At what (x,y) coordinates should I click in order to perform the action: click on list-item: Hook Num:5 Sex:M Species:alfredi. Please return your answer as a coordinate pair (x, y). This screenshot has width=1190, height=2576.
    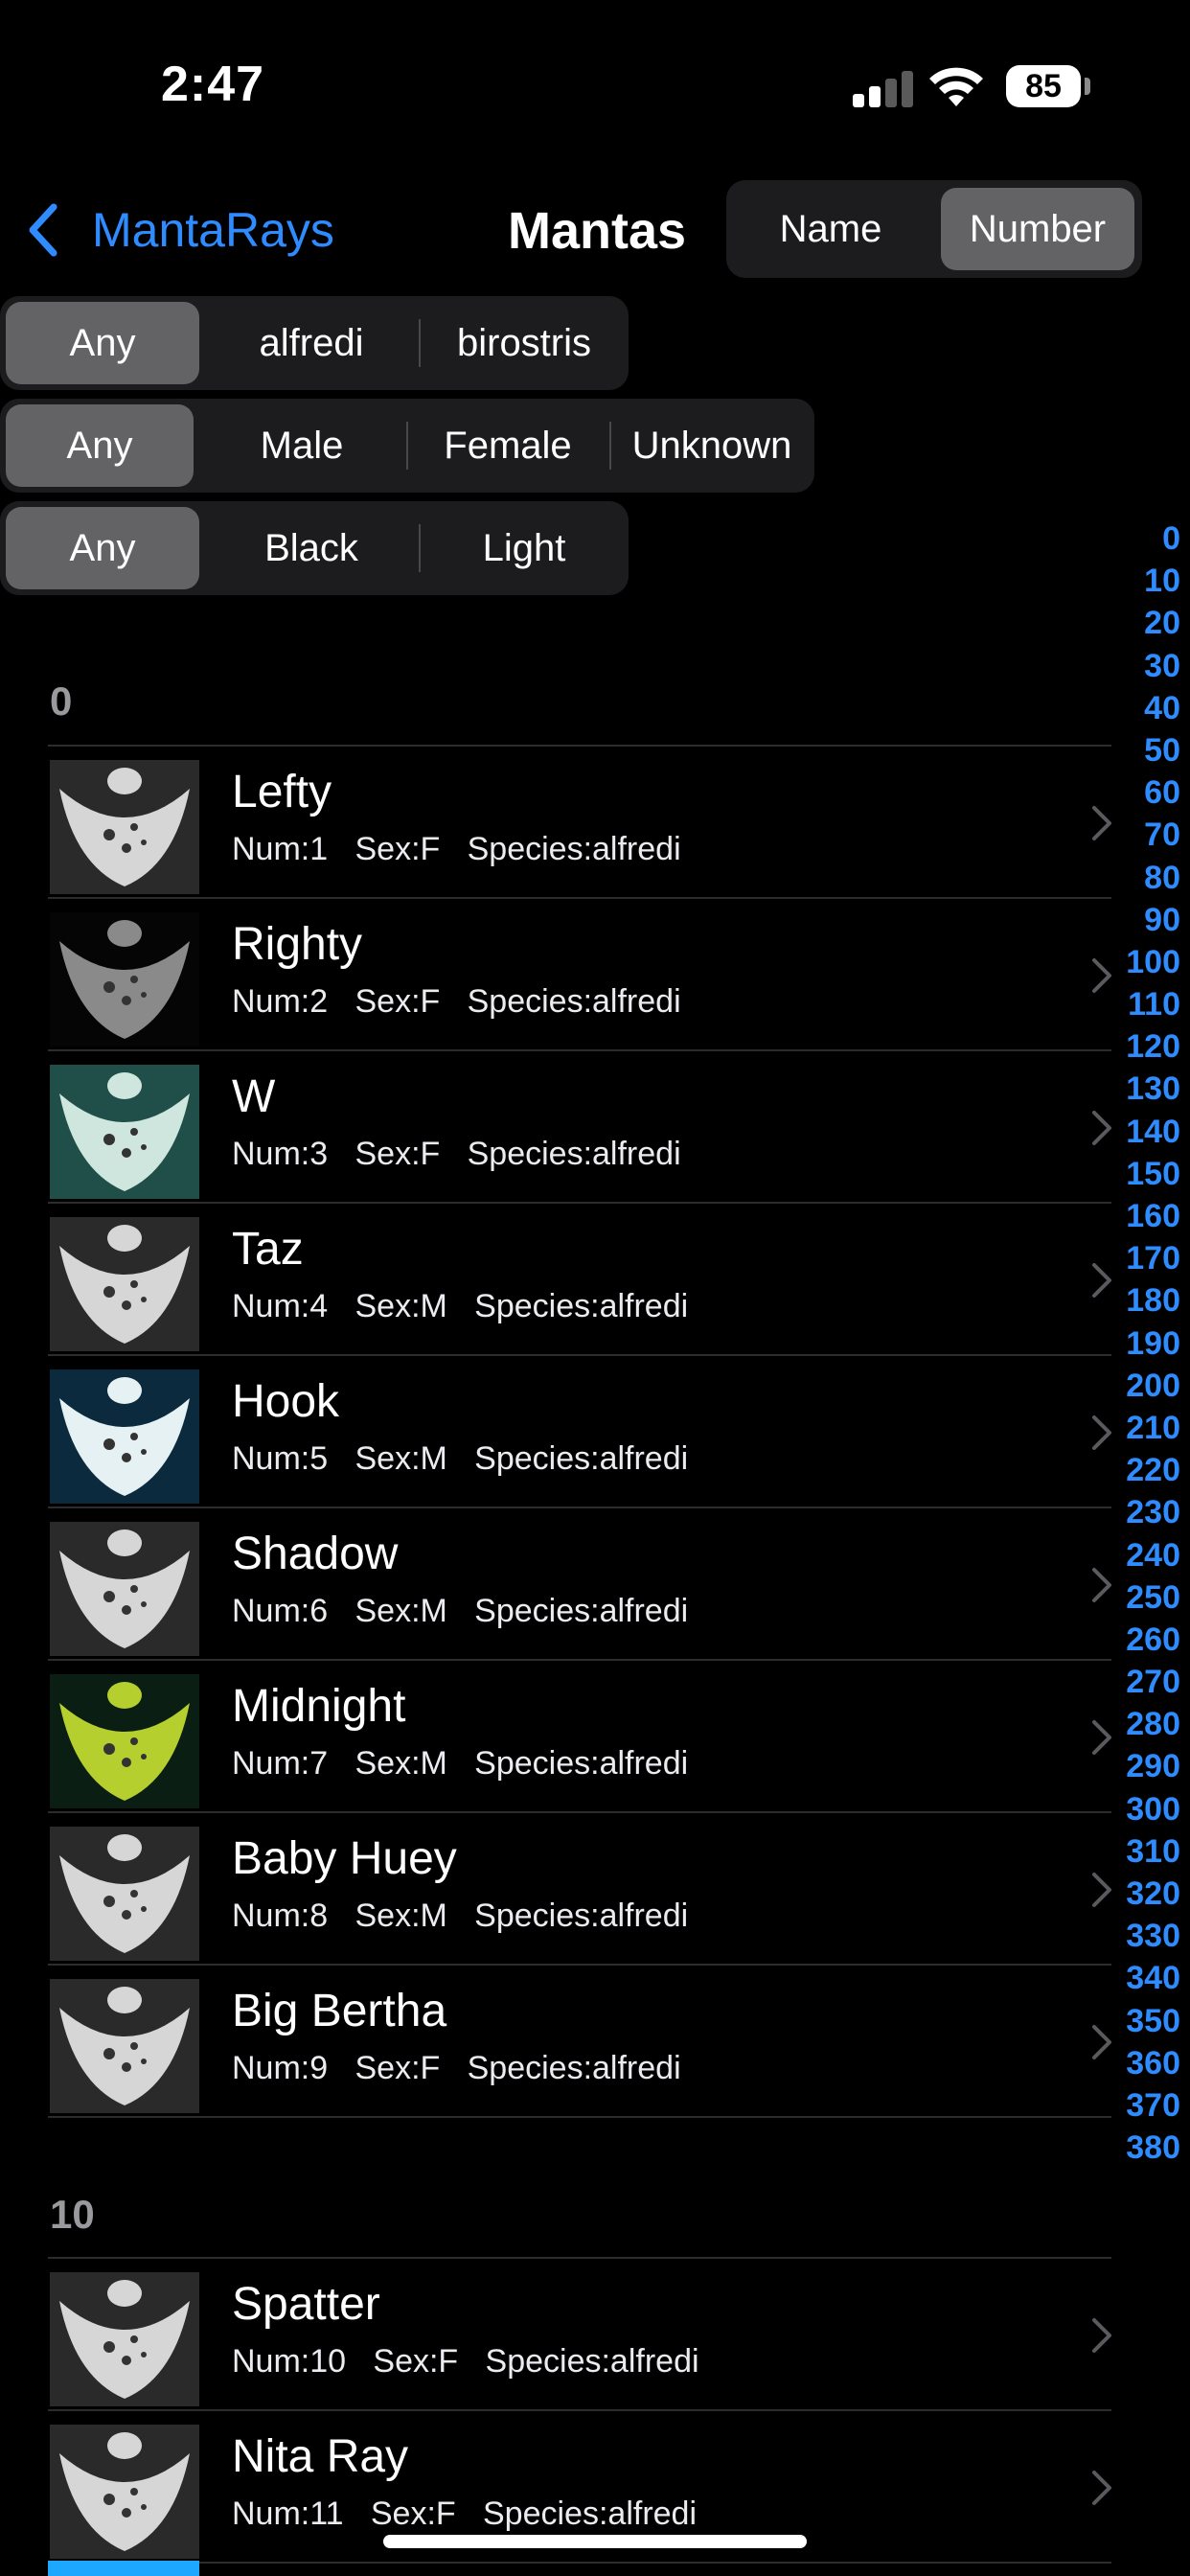
    Looking at the image, I should click on (579, 1430).